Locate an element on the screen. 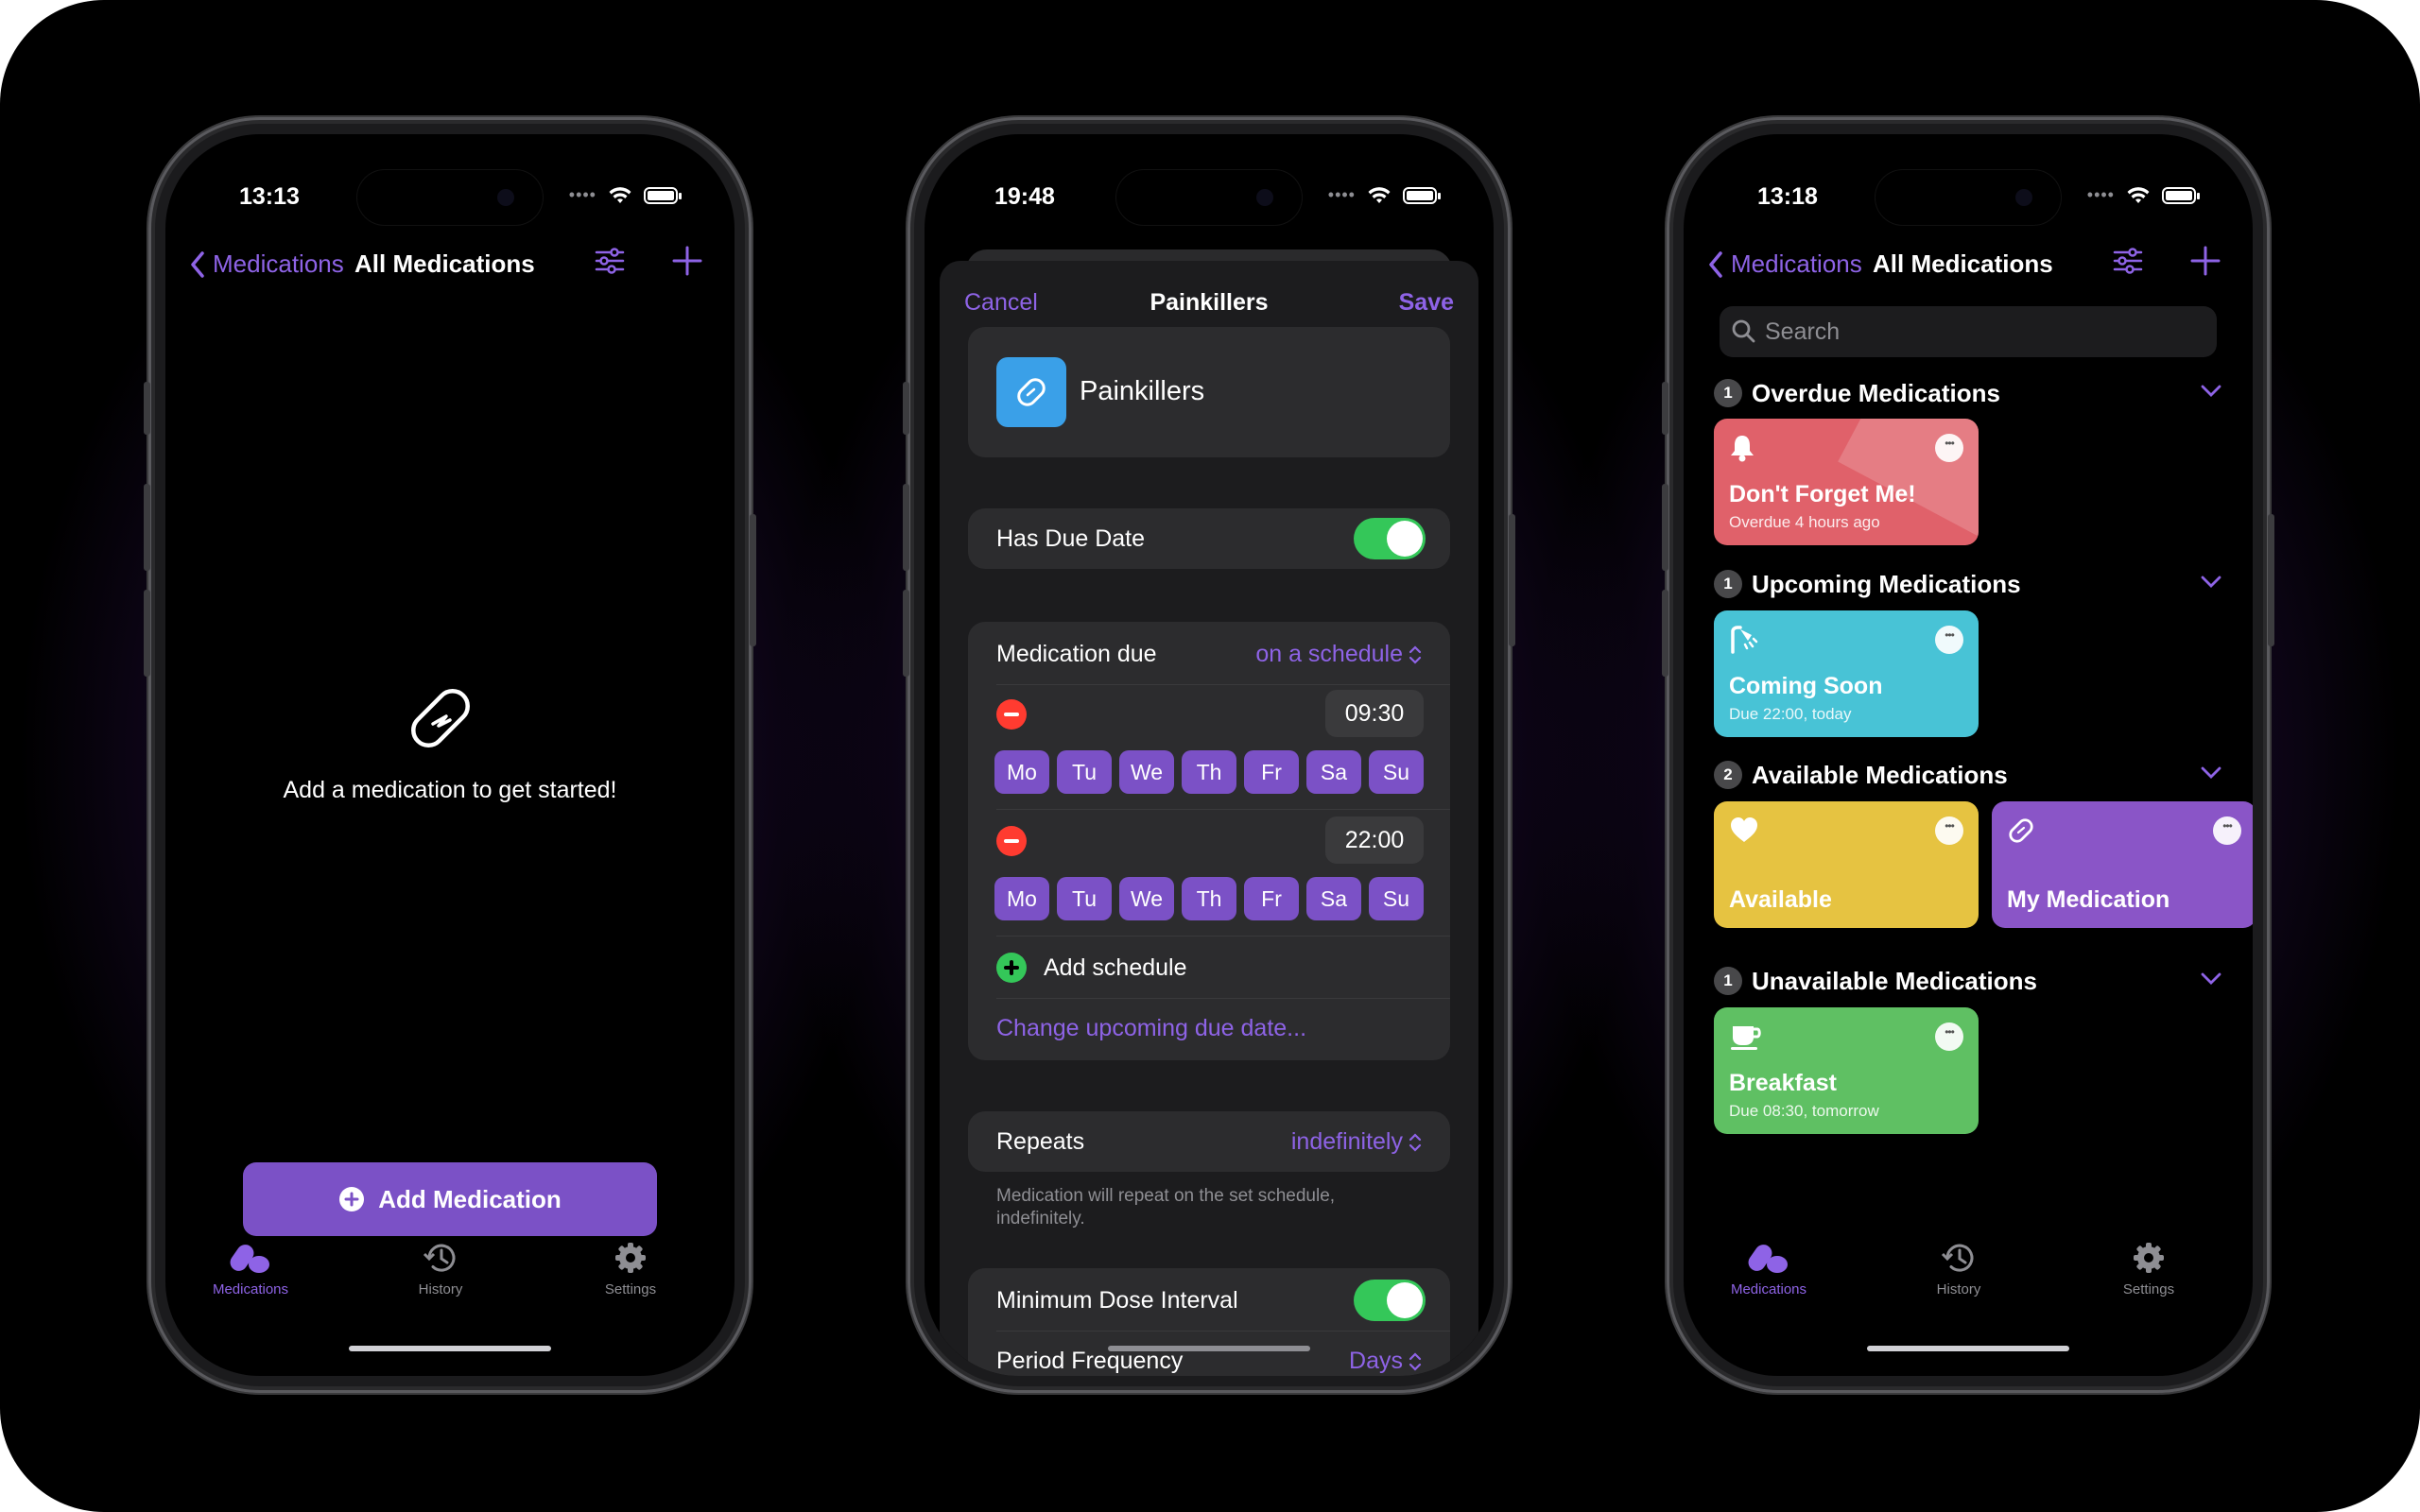 The image size is (2420, 1512). card-subtitle: Due 22:00, today is located at coordinates (1790, 714).